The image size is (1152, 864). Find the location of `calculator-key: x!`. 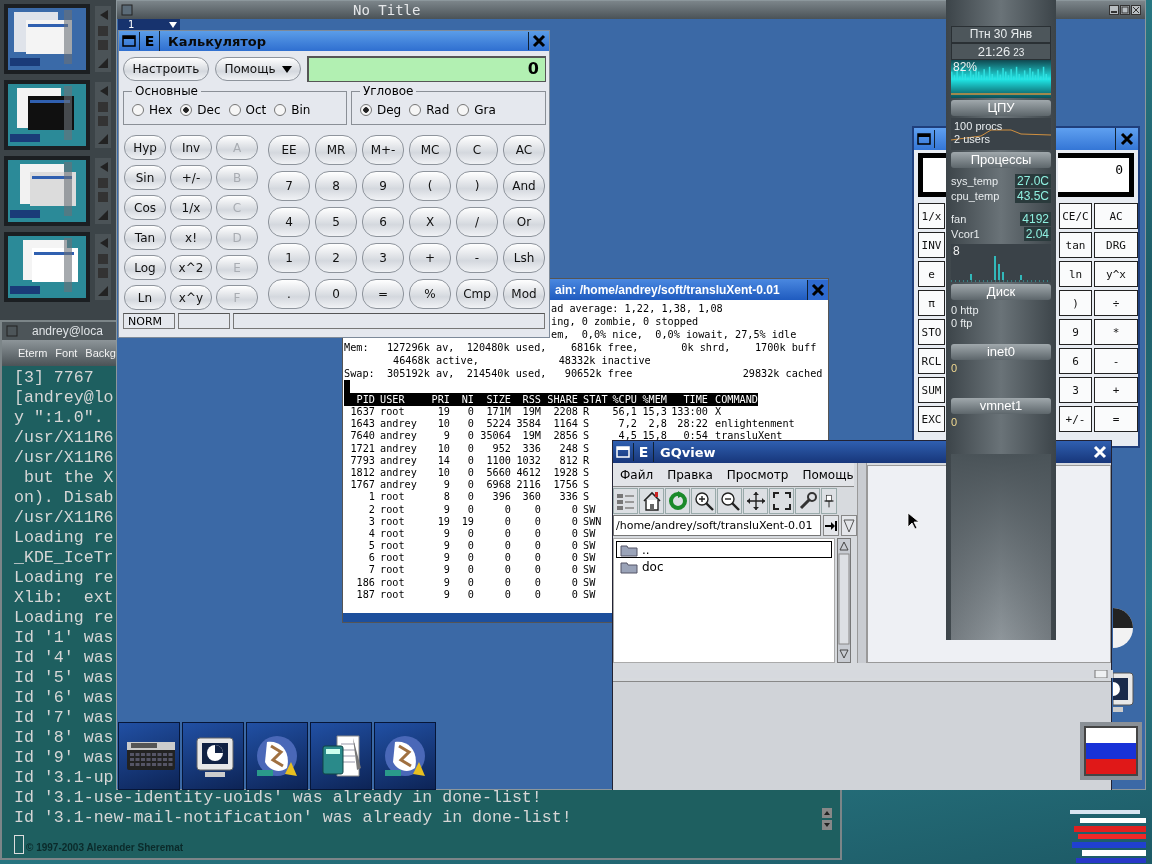

calculator-key: x! is located at coordinates (191, 237).